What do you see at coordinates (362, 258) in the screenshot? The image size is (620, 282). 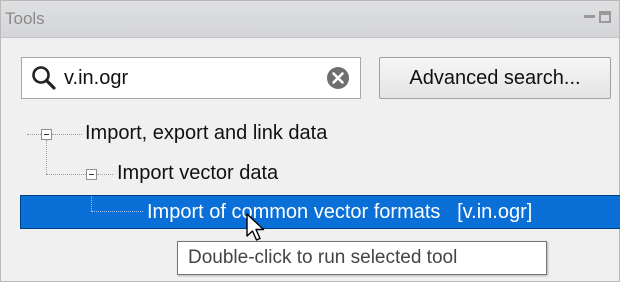 I see `tooltip: Double-click to run selected tool` at bounding box center [362, 258].